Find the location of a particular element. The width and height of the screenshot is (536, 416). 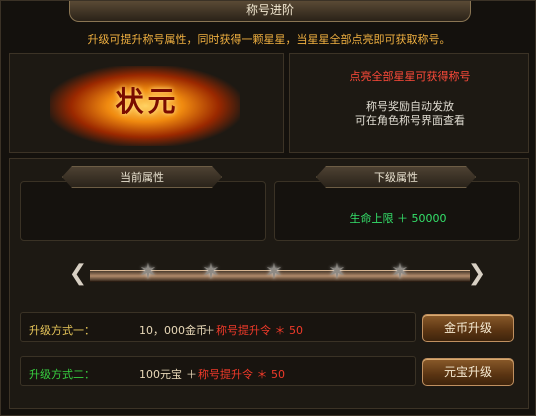

current-attr-header: 当前属性 is located at coordinates (142, 177).